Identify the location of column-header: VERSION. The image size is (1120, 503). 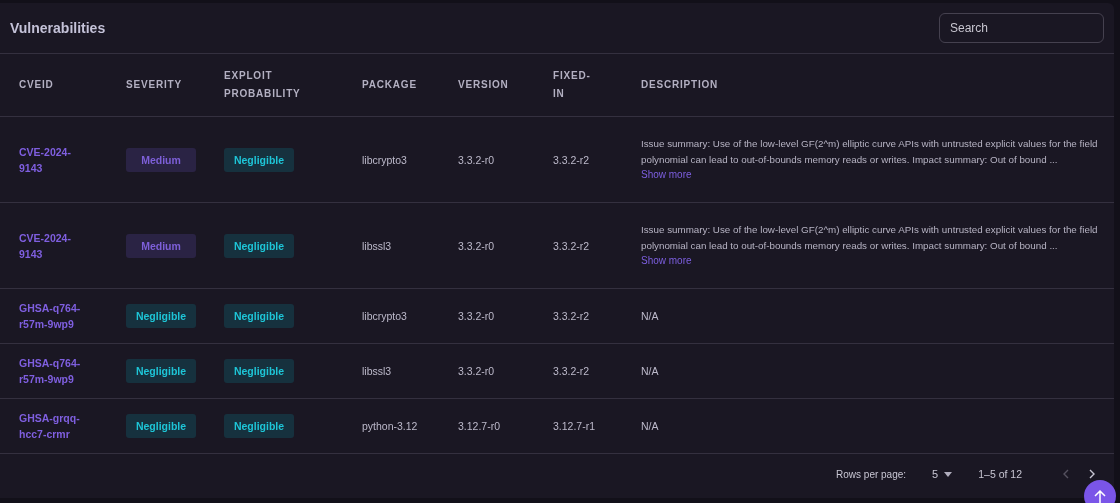
(483, 85).